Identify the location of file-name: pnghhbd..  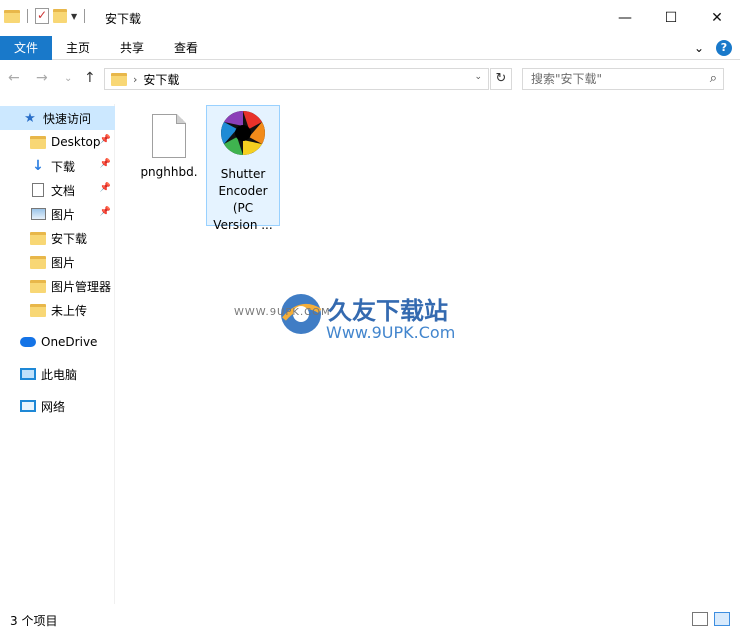
(169, 172).